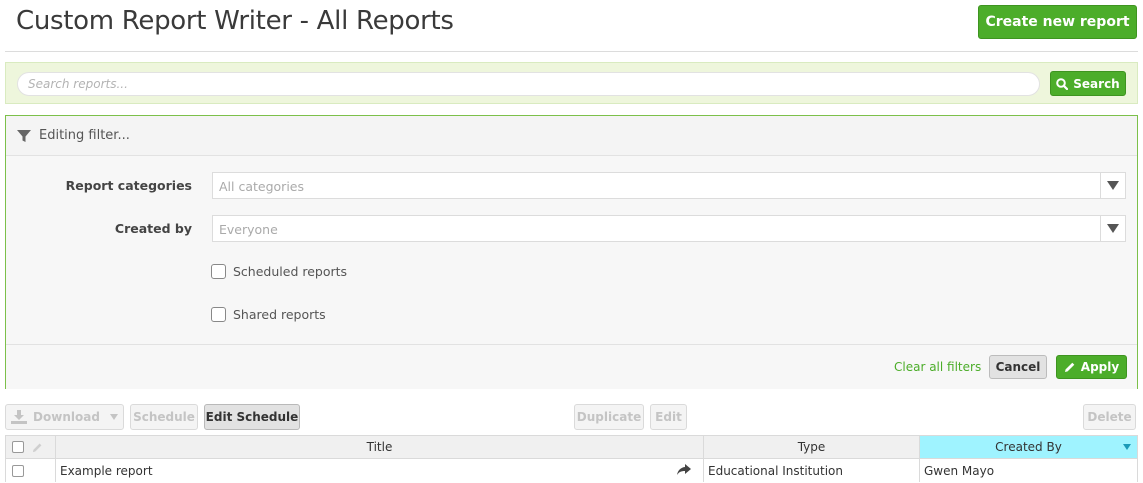  Describe the element at coordinates (290, 271) in the screenshot. I see `scheduled-reports-label: Scheduled reports` at that location.